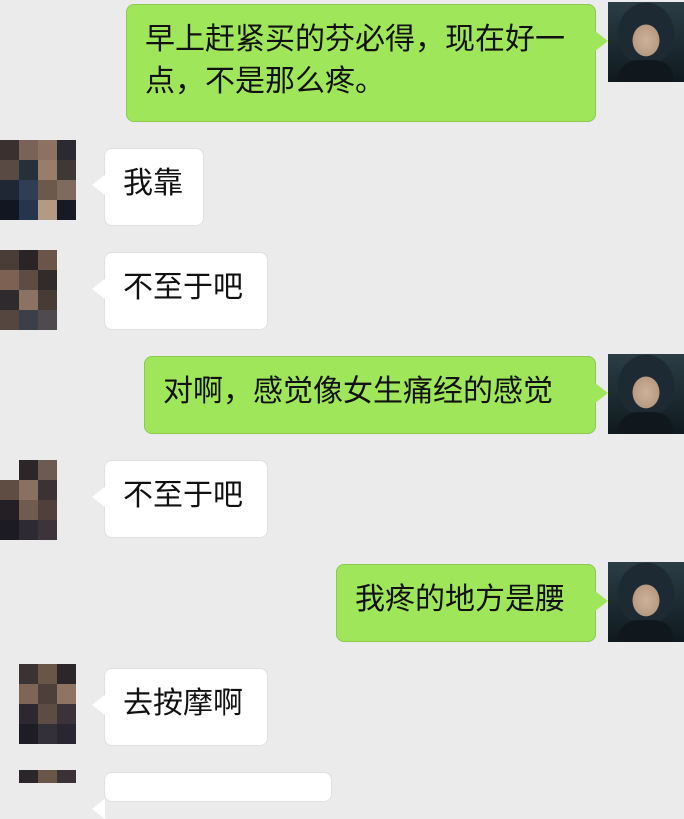  I want to click on incoming-message-bubble, so click(212, 795).